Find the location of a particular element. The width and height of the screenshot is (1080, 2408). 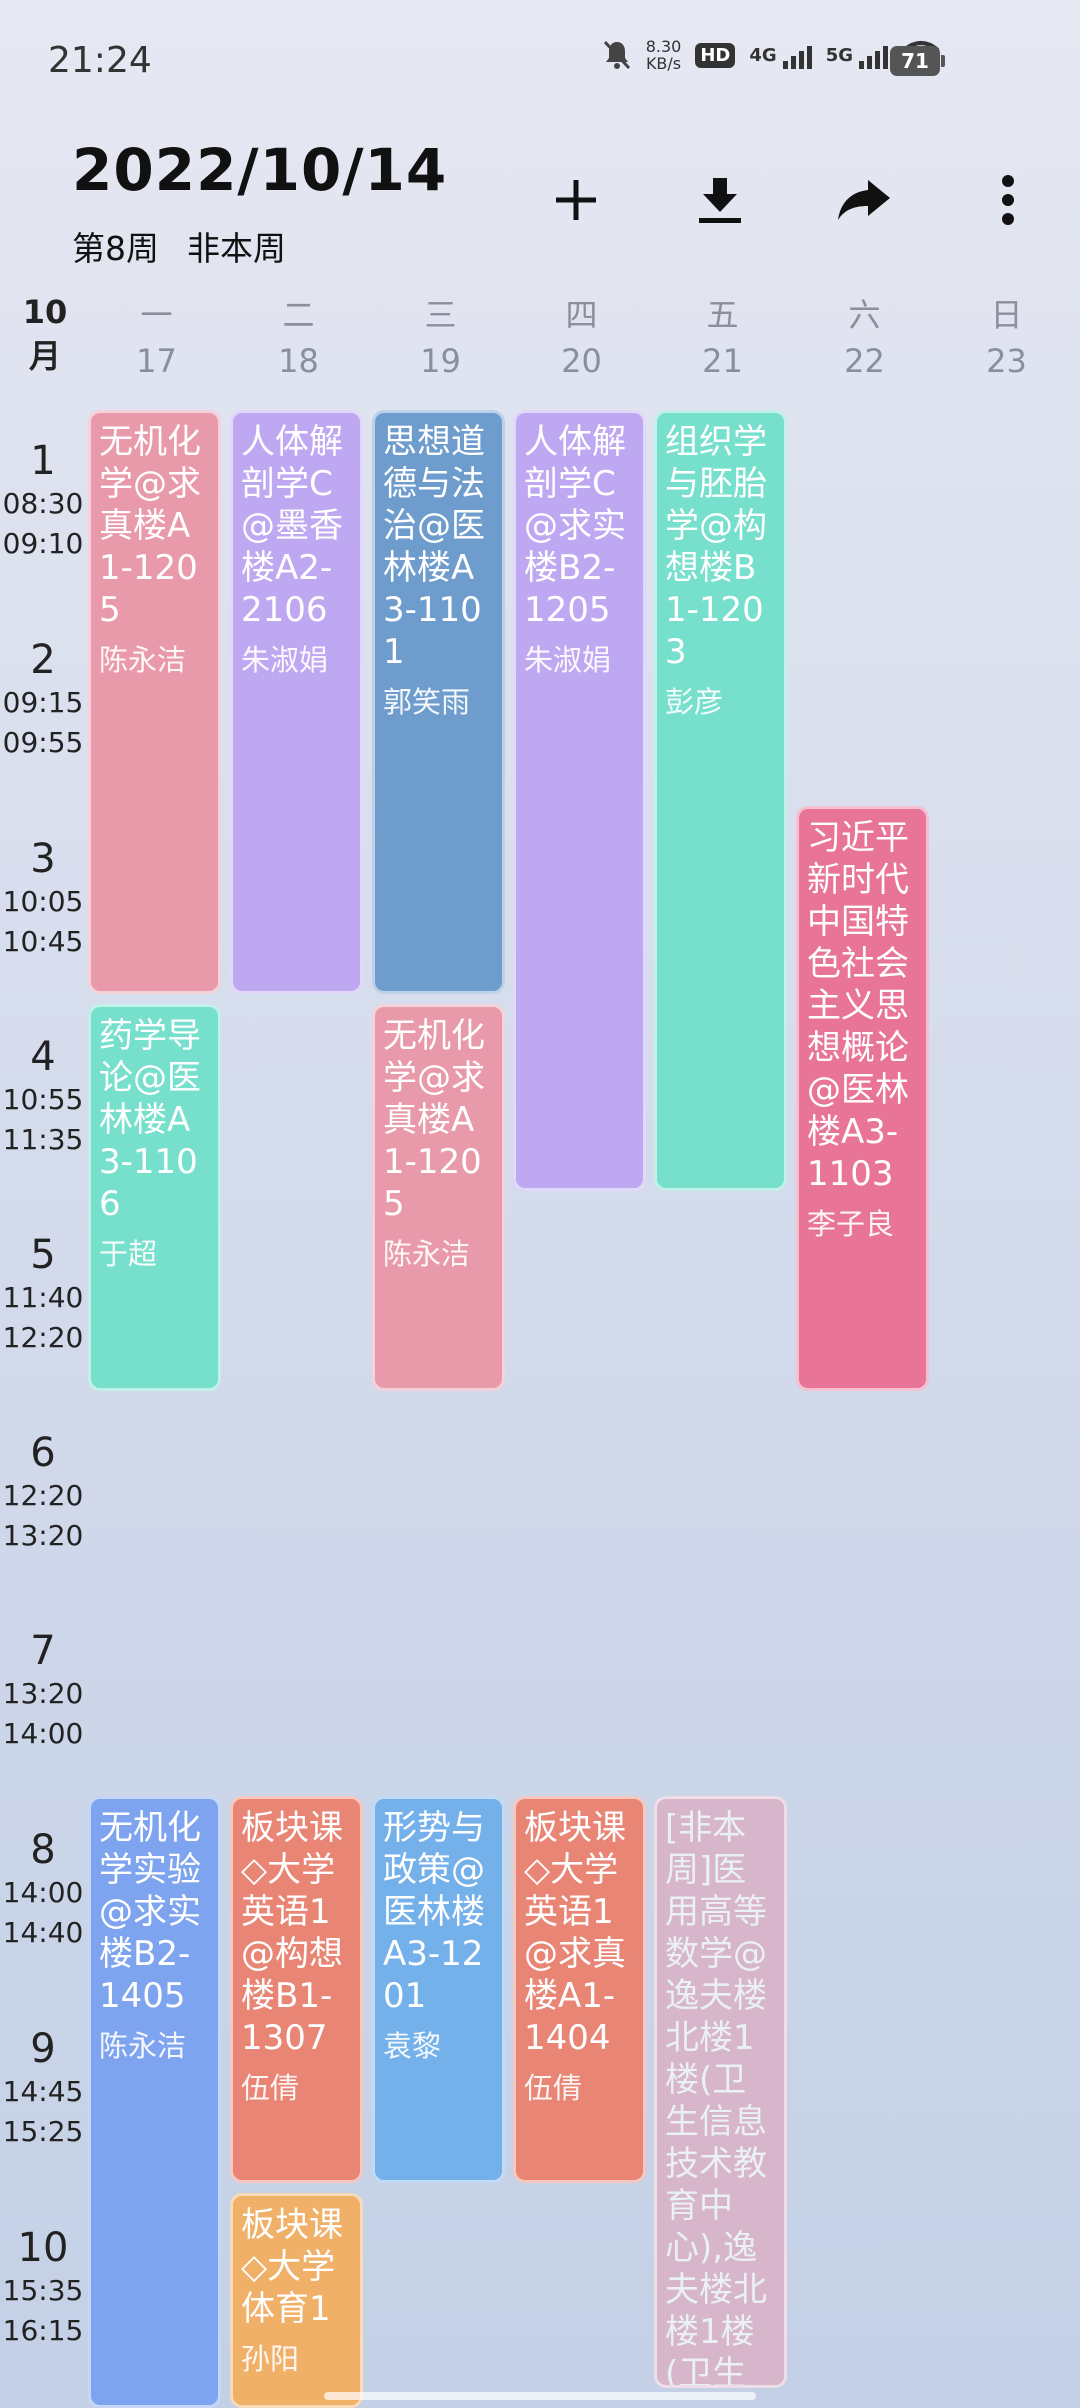

day-name: 日 is located at coordinates (1006, 315).